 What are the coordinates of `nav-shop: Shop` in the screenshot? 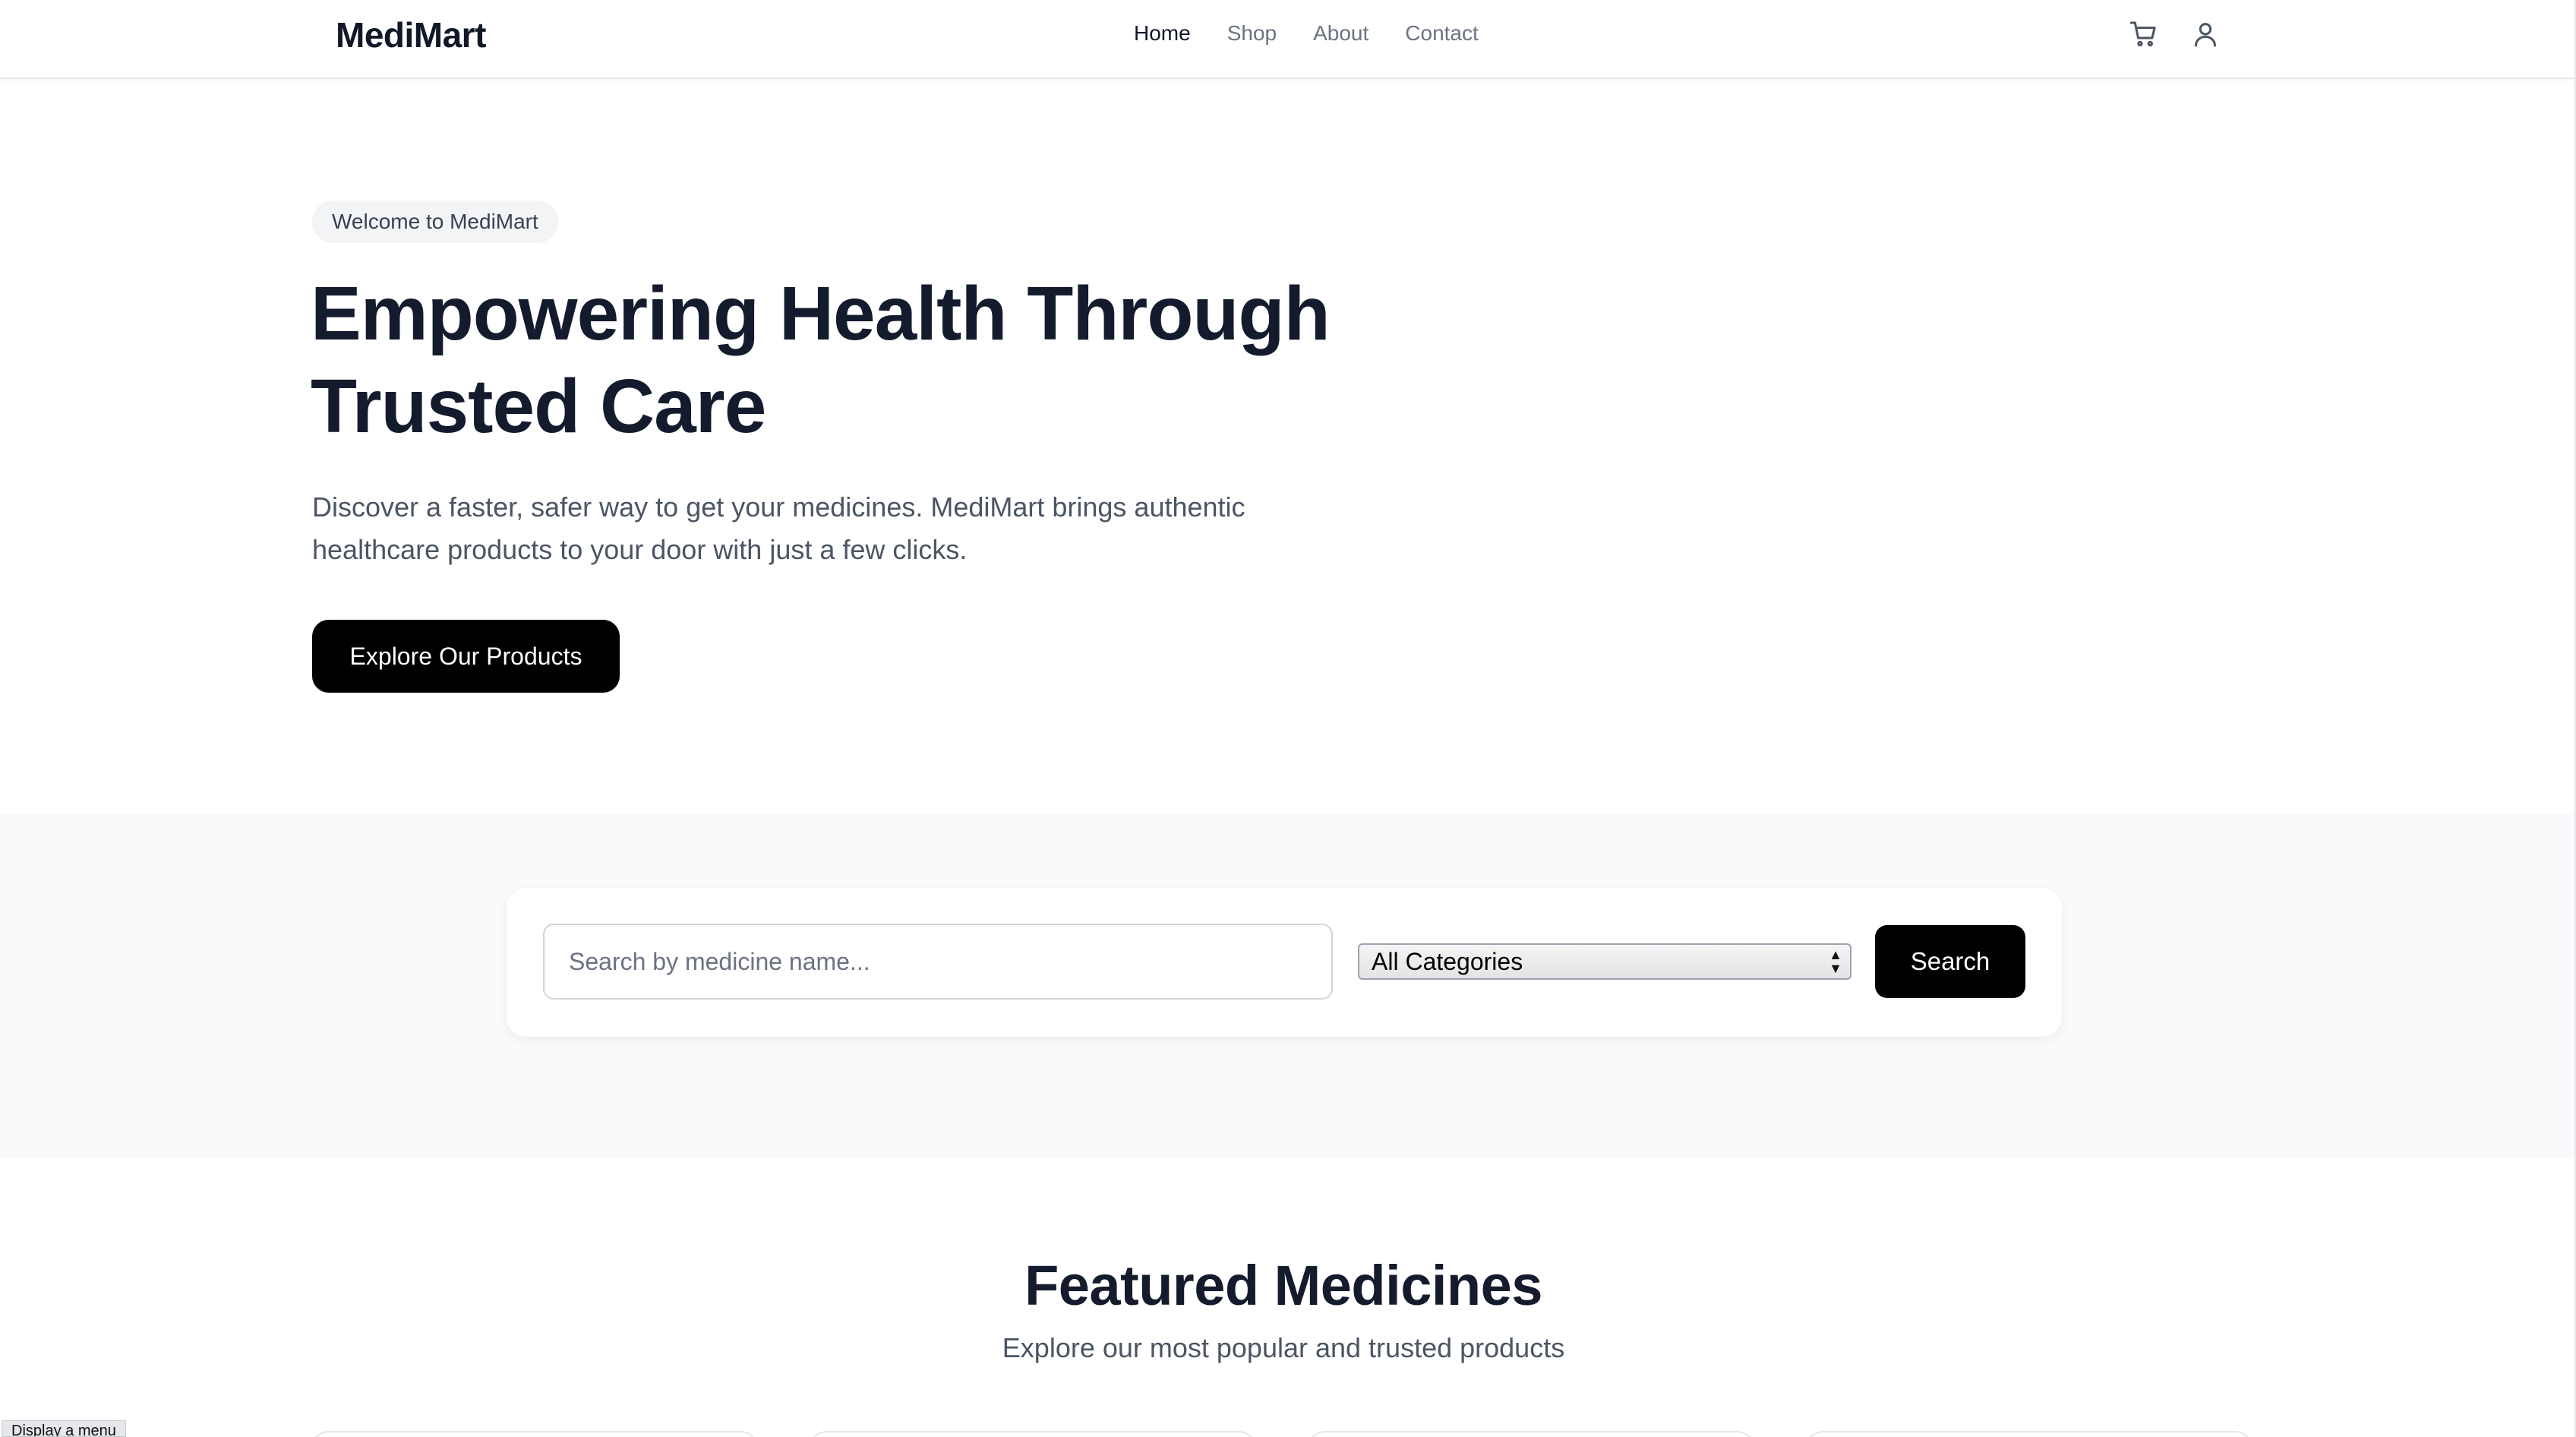 It's located at (1252, 33).